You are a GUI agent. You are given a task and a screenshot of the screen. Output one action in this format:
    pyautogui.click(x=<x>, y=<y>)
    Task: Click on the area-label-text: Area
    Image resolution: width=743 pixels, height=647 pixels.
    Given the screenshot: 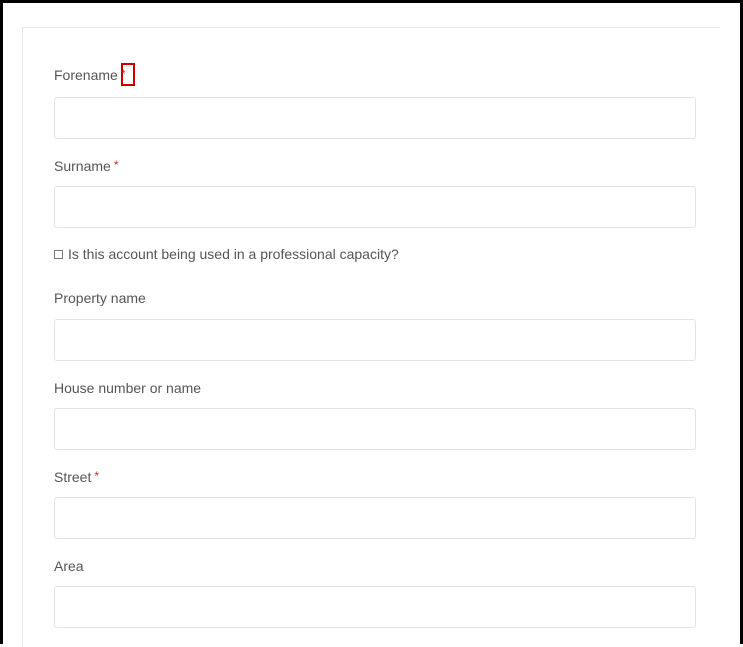 What is the action you would take?
    pyautogui.click(x=69, y=566)
    